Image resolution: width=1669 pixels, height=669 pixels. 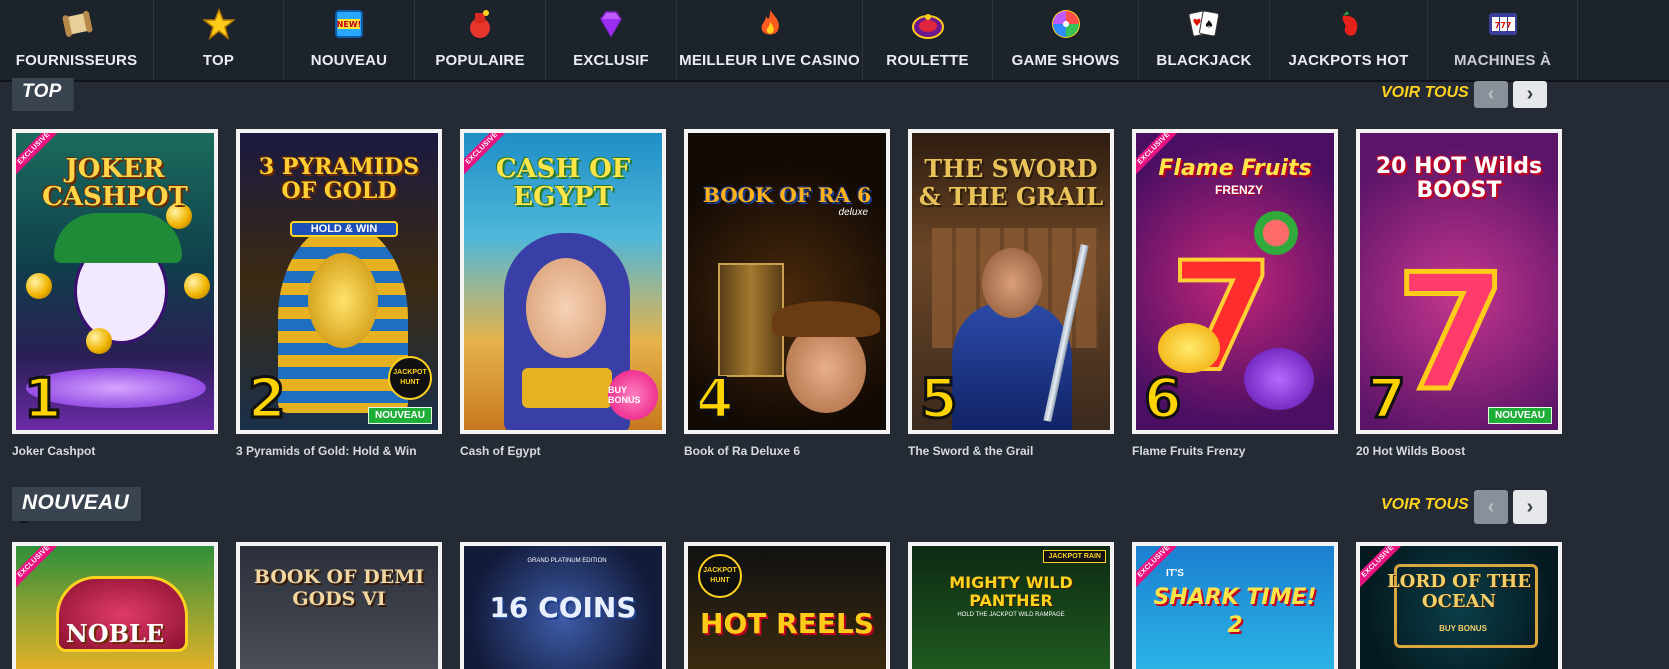 I want to click on game-card: IT'S SHARK TIME! 2 EXCLUSIVE, so click(x=1235, y=605).